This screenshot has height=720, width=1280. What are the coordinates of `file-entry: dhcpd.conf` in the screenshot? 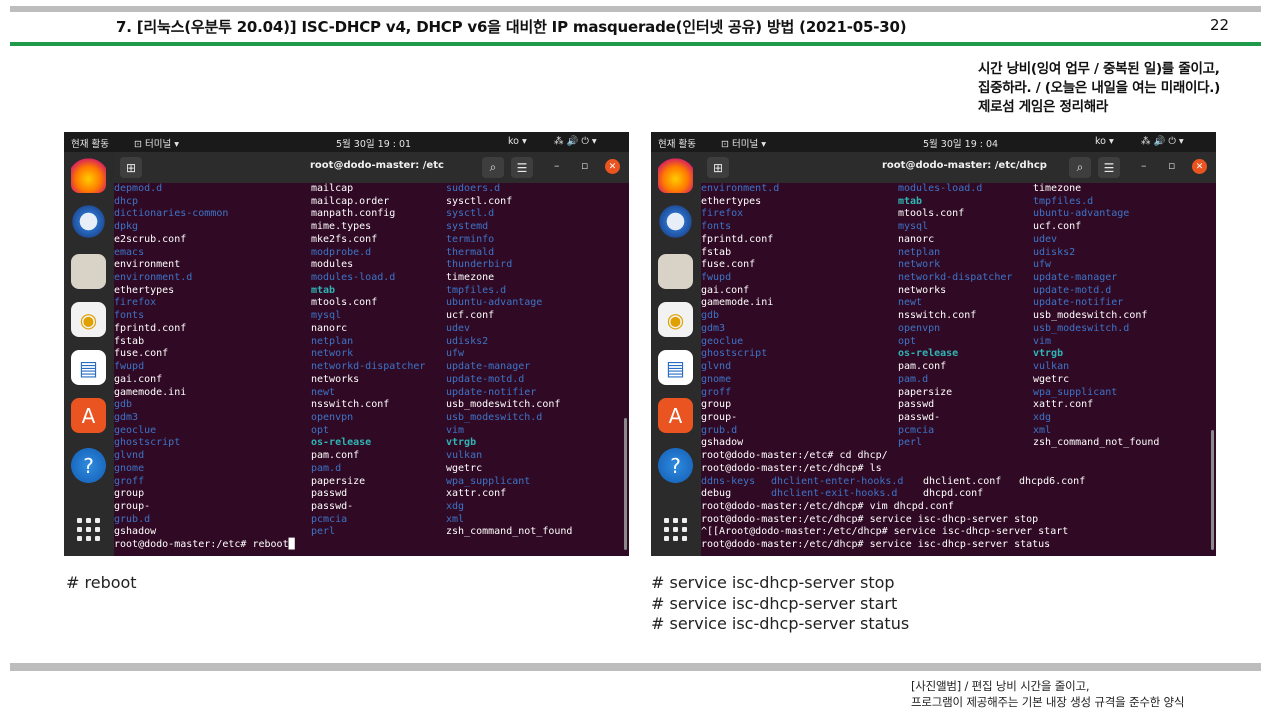 It's located at (953, 494).